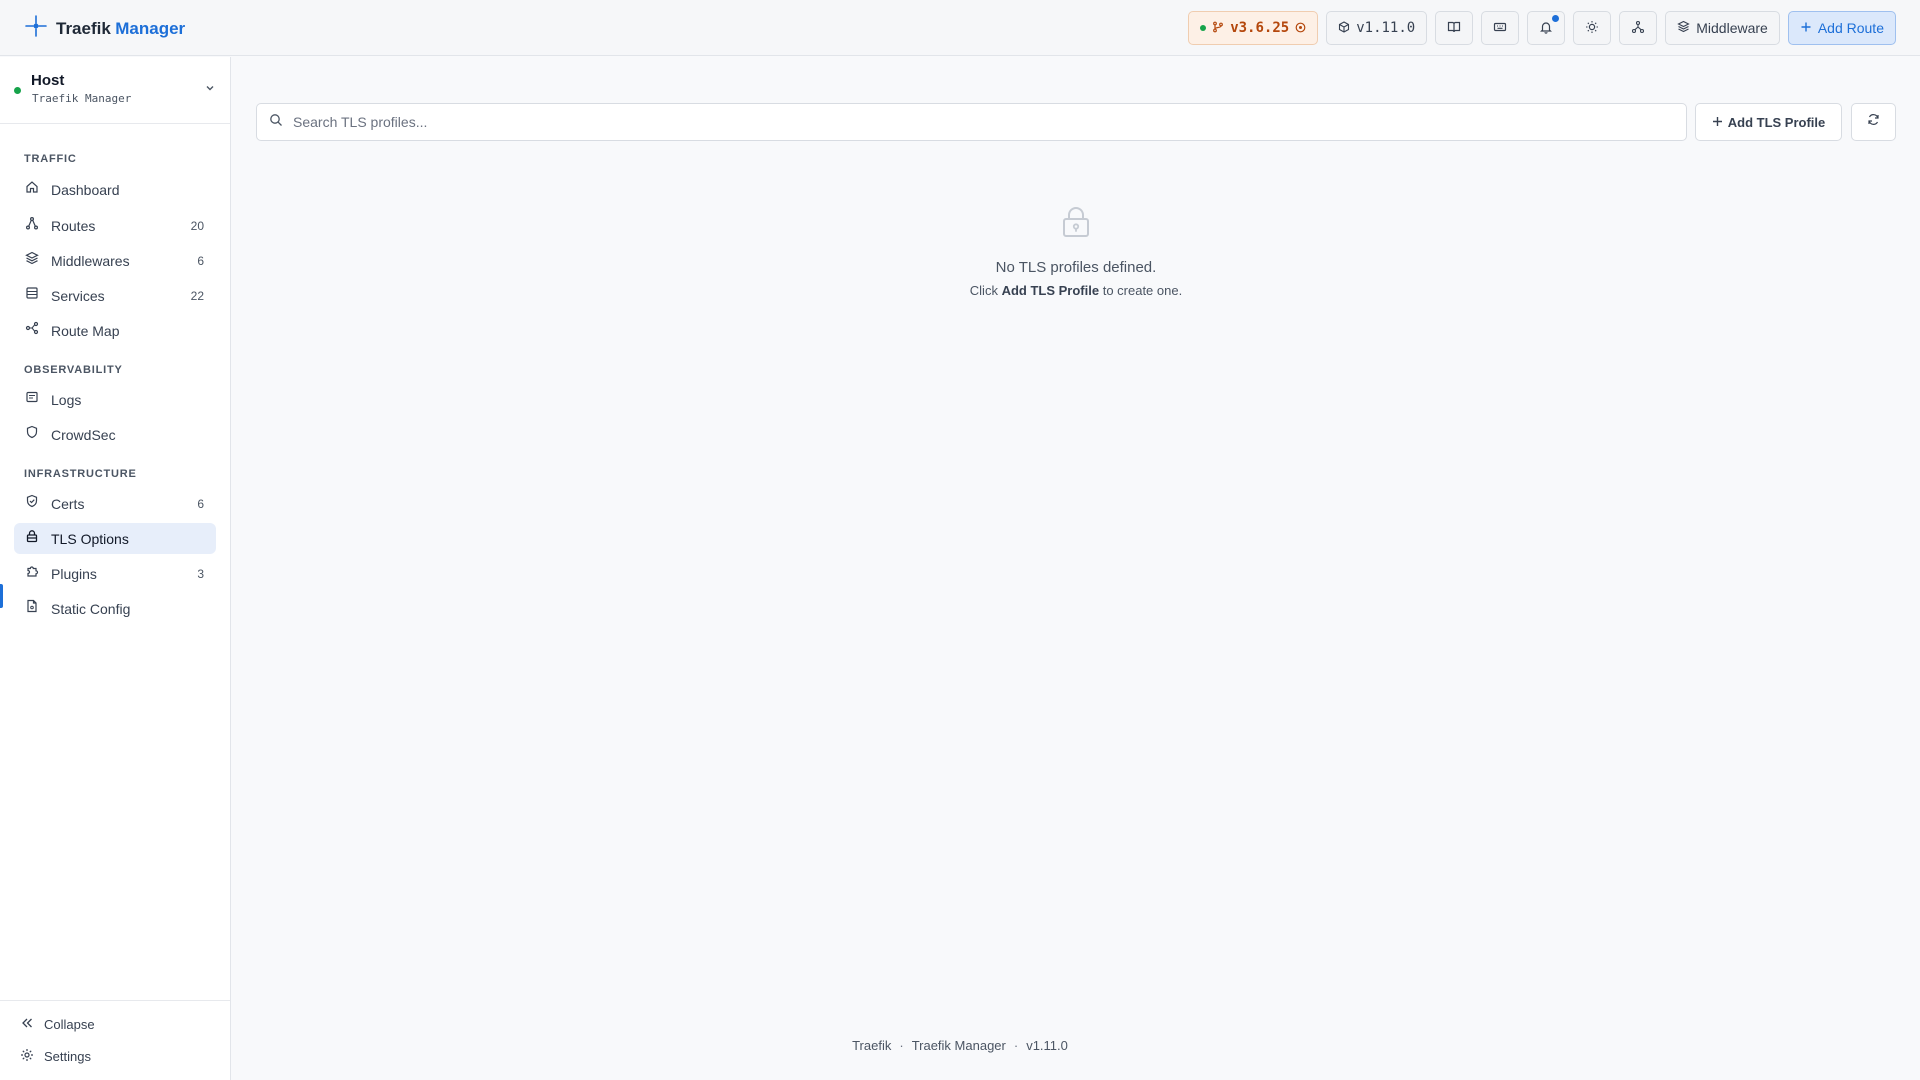  I want to click on app-version-badge: v1.11.0, so click(1377, 28).